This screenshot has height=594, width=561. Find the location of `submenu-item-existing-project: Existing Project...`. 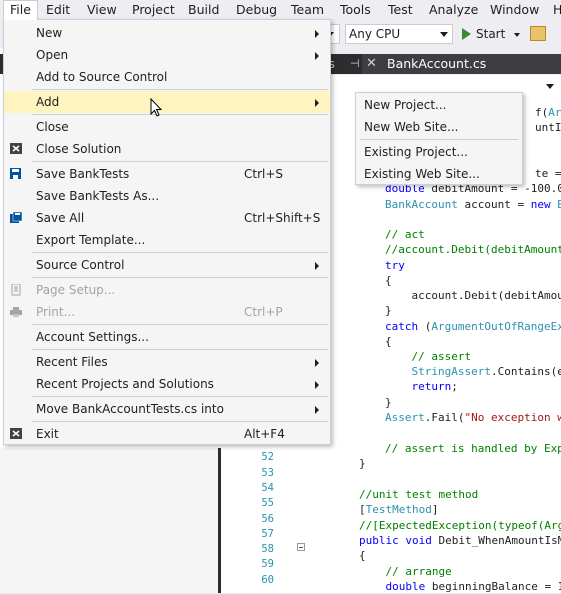

submenu-item-existing-project: Existing Project... is located at coordinates (439, 152).